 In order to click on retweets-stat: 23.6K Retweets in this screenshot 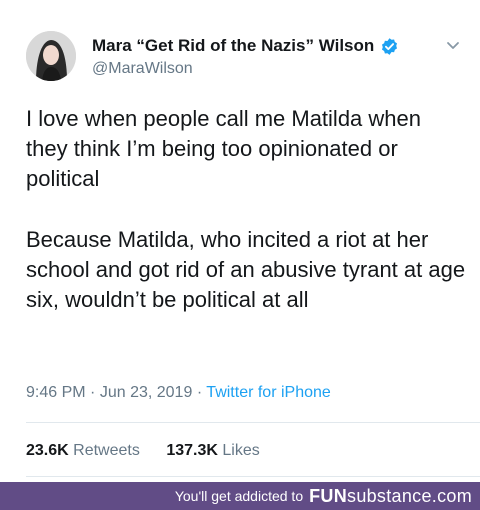, I will do `click(83, 450)`.